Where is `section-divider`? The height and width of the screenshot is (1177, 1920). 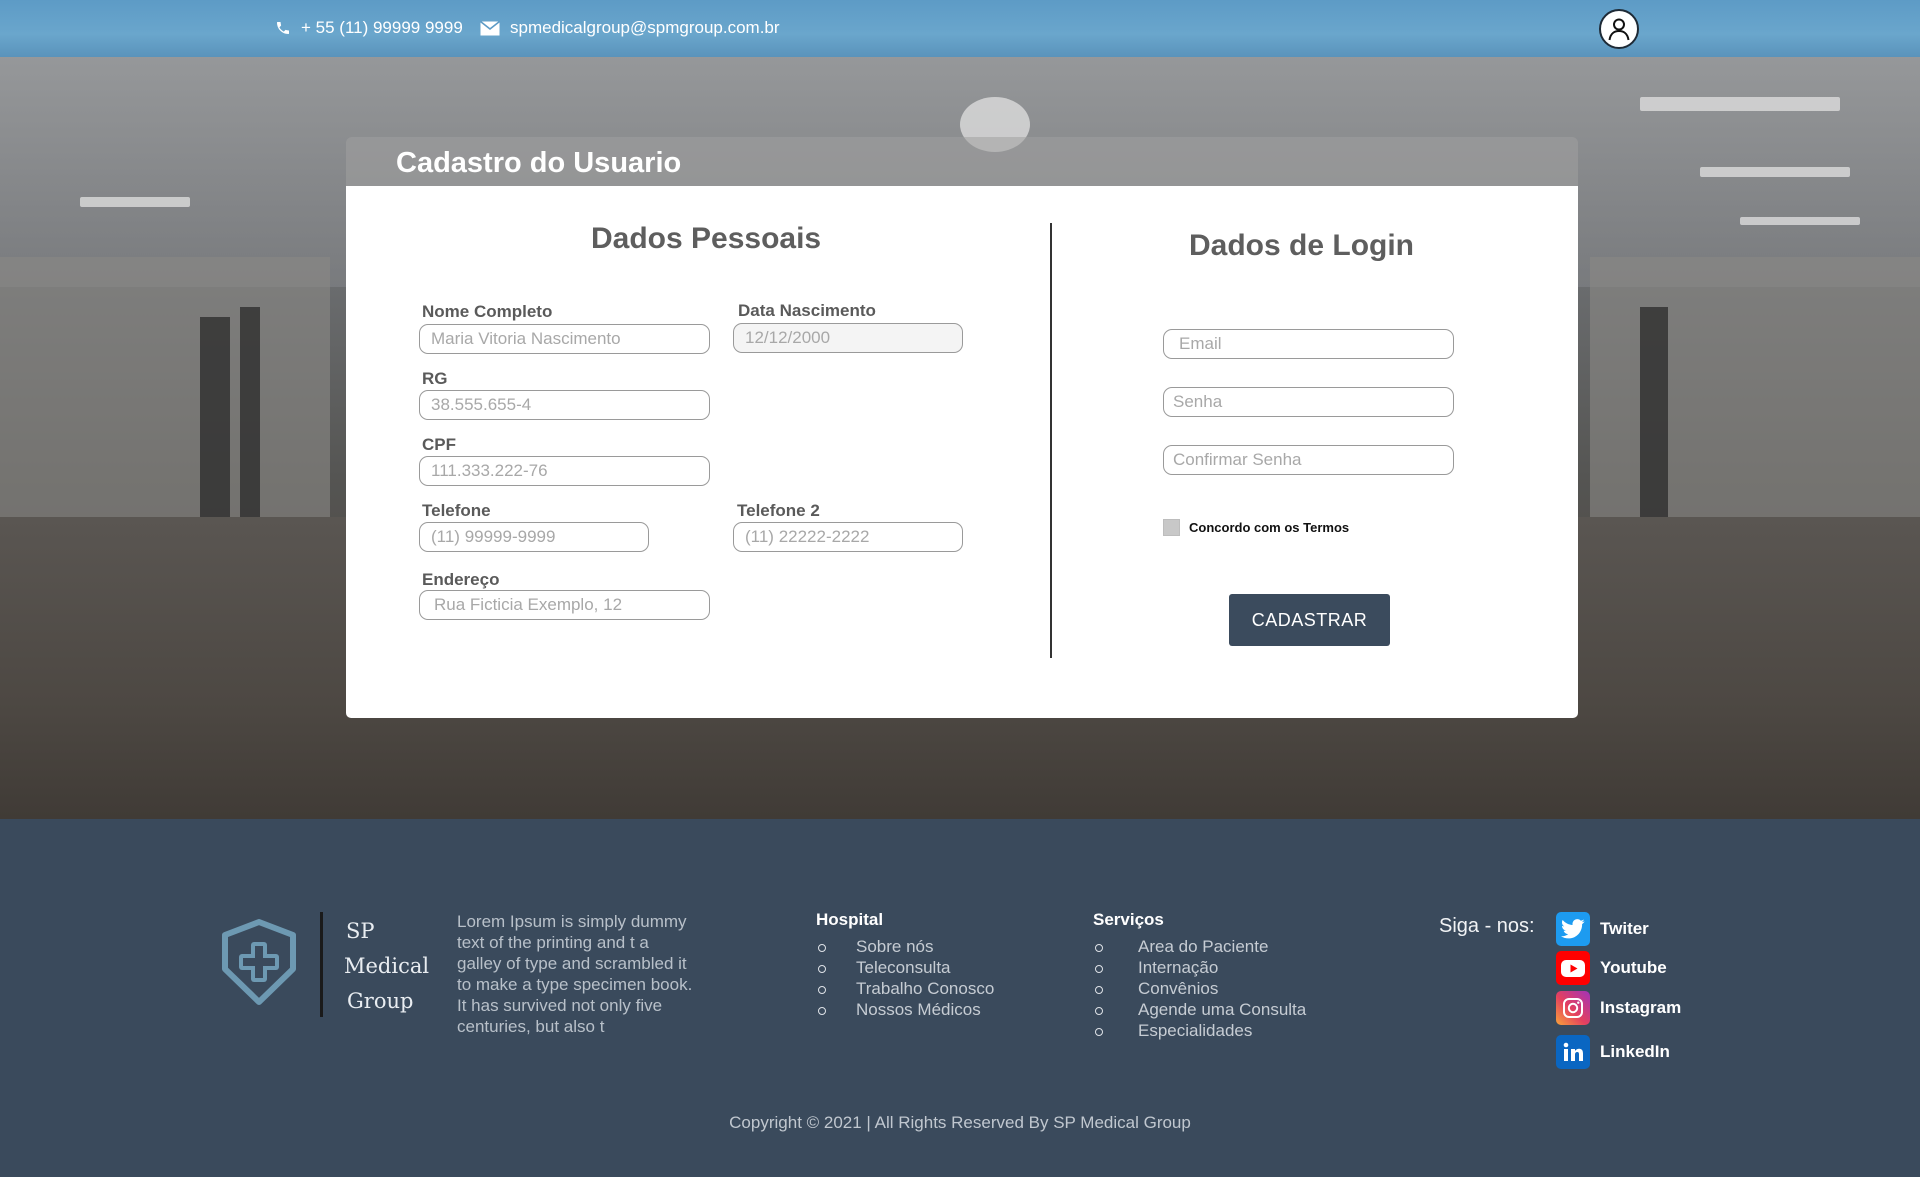
section-divider is located at coordinates (1051, 440).